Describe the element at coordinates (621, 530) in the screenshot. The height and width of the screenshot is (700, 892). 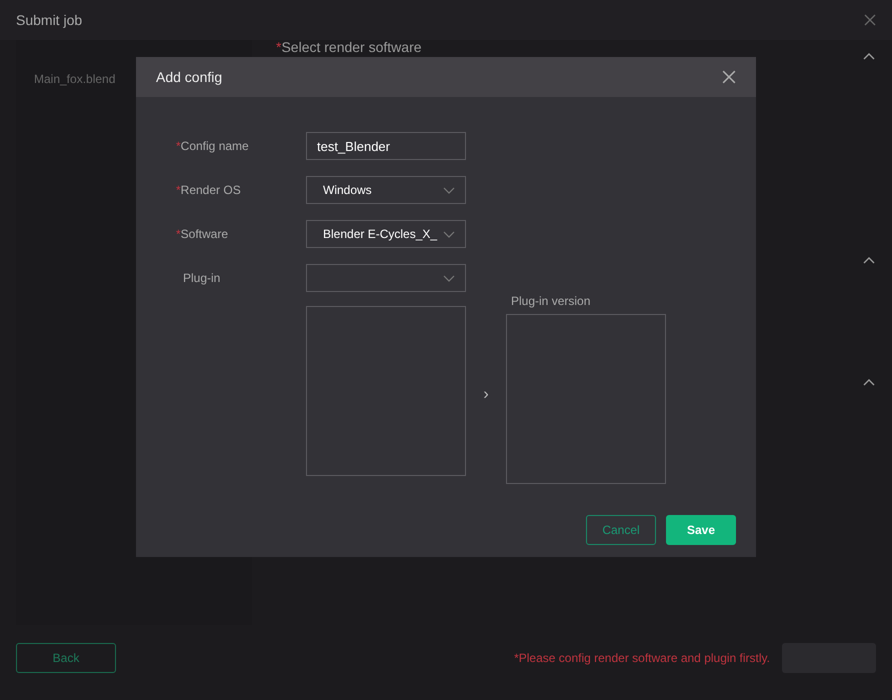
I see `cancel-button: Cancel` at that location.